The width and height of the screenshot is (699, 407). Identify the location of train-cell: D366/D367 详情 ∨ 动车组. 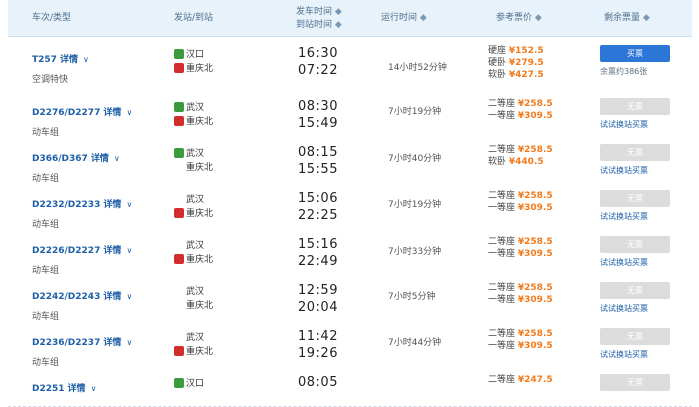
(76, 165).